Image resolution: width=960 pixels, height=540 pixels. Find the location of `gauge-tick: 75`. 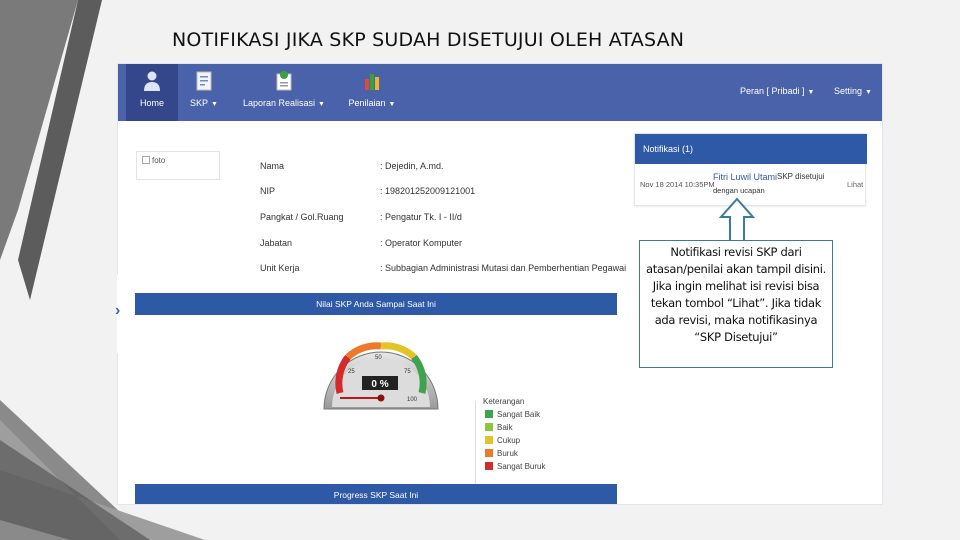

gauge-tick: 75 is located at coordinates (407, 372).